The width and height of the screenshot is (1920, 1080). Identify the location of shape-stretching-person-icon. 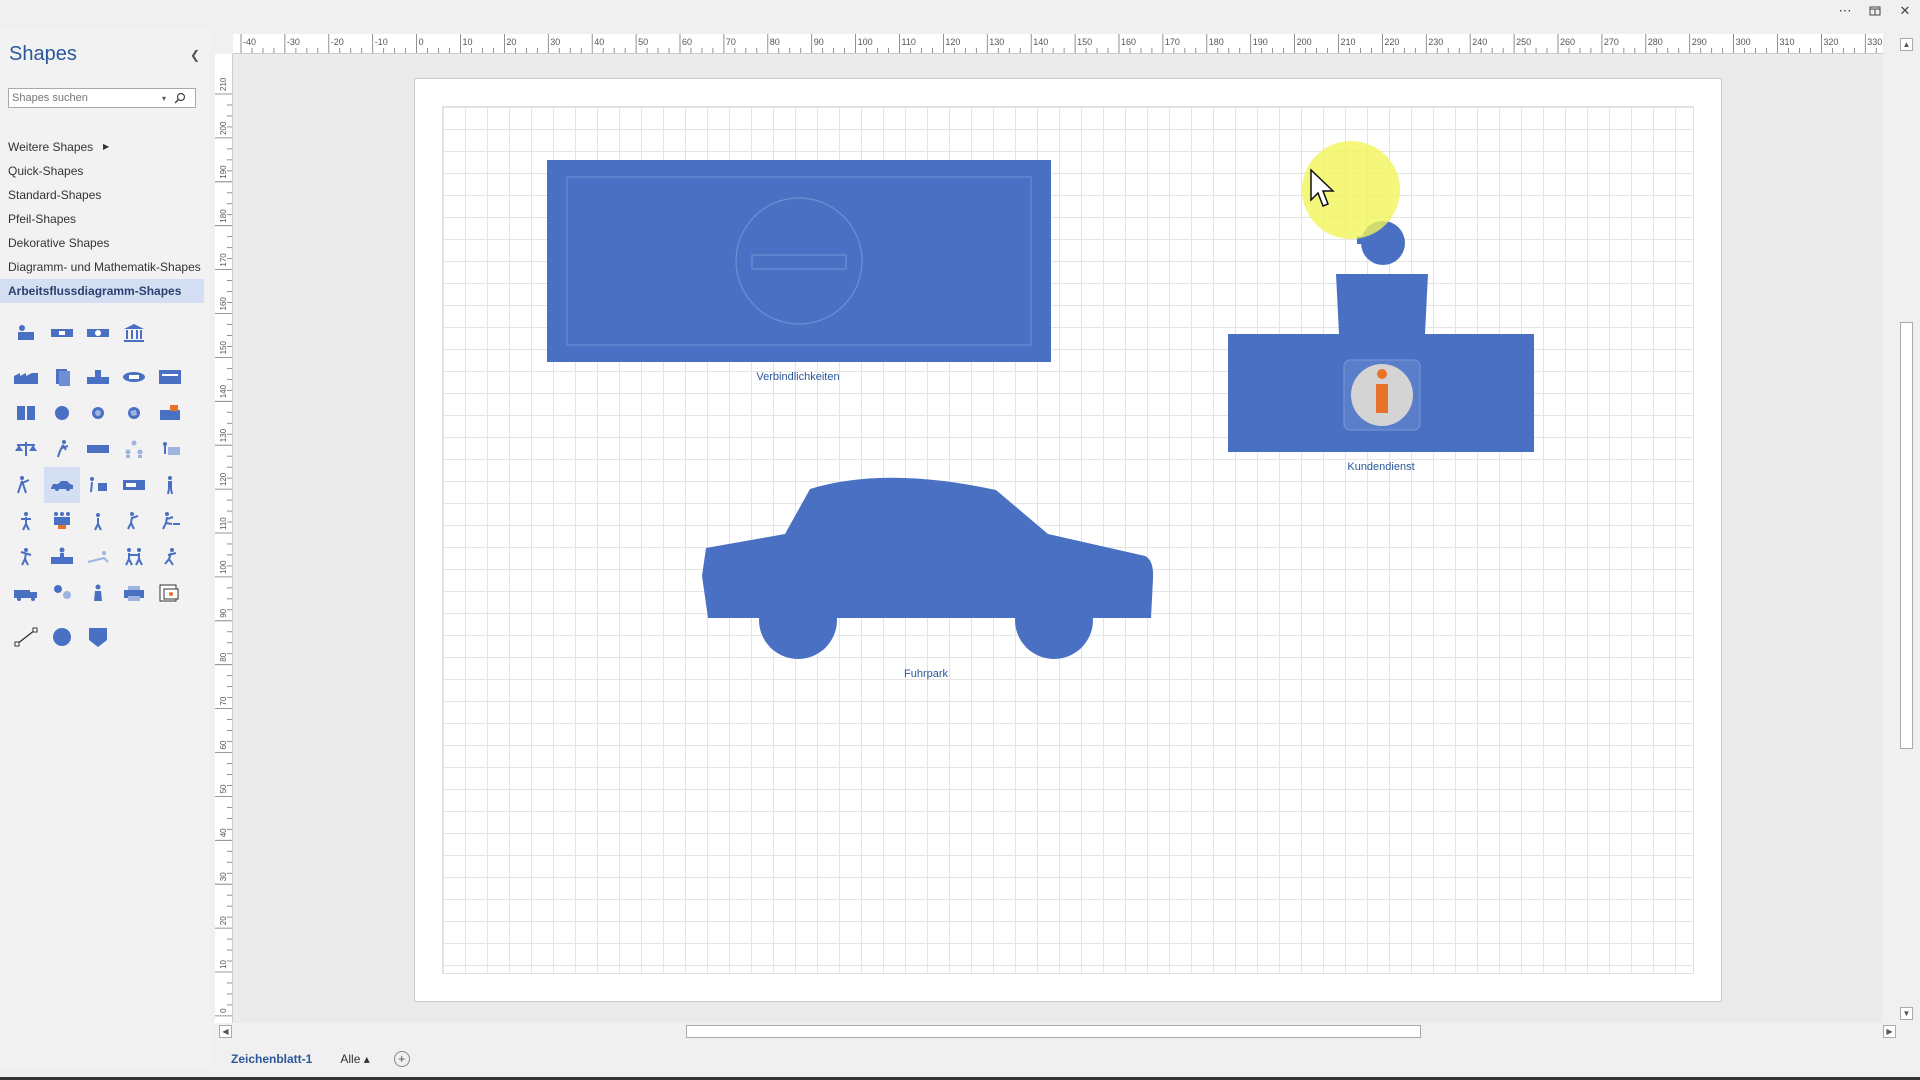
(26, 557).